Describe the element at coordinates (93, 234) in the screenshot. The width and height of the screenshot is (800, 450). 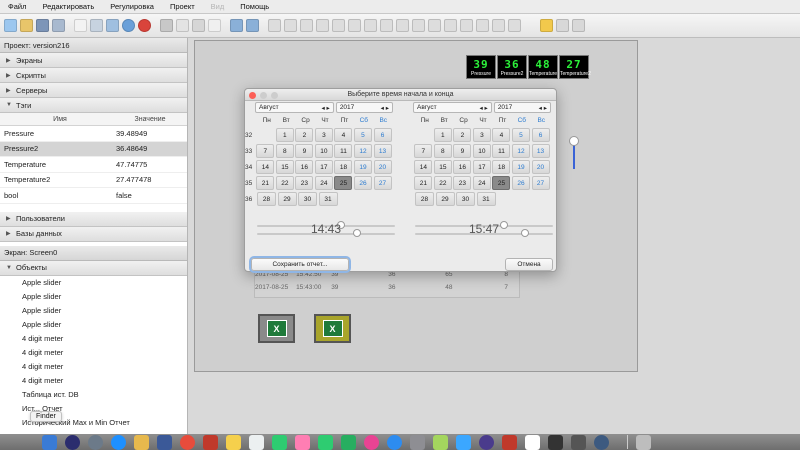
I see `section-databases: ▶ Базы данных` at that location.